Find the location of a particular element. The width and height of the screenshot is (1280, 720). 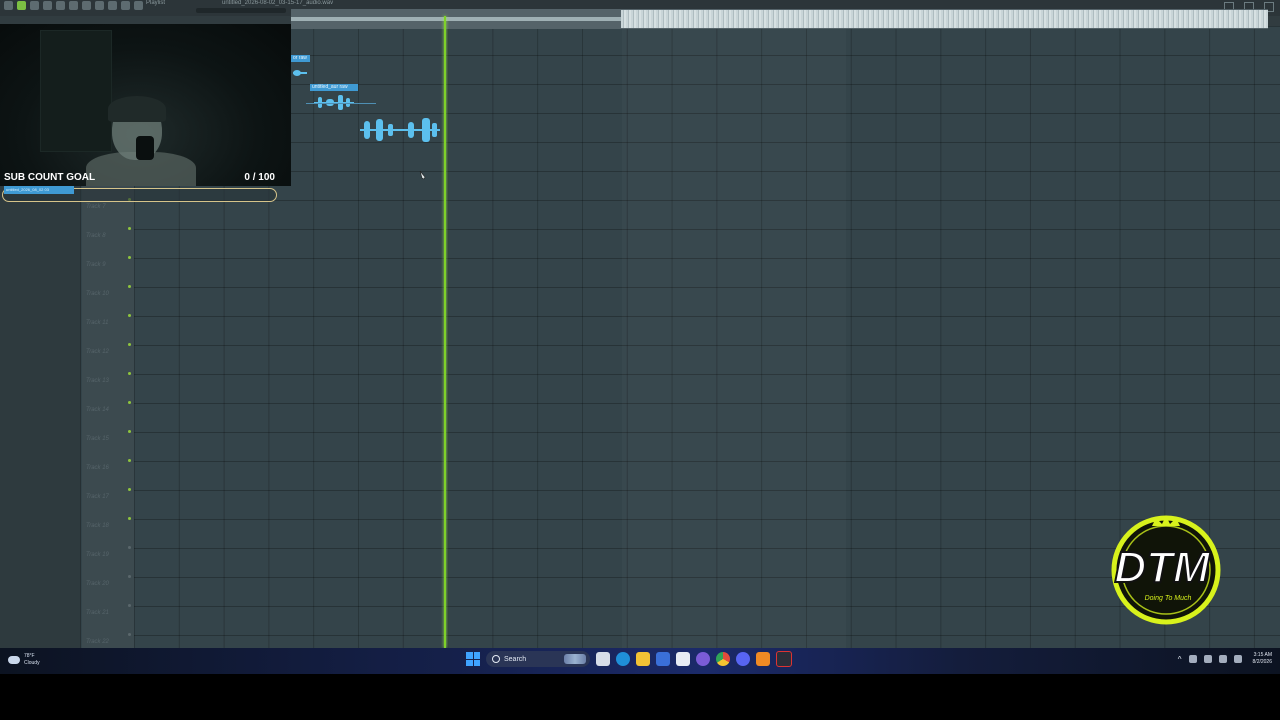

window-title: Playlist is located at coordinates (156, 3).